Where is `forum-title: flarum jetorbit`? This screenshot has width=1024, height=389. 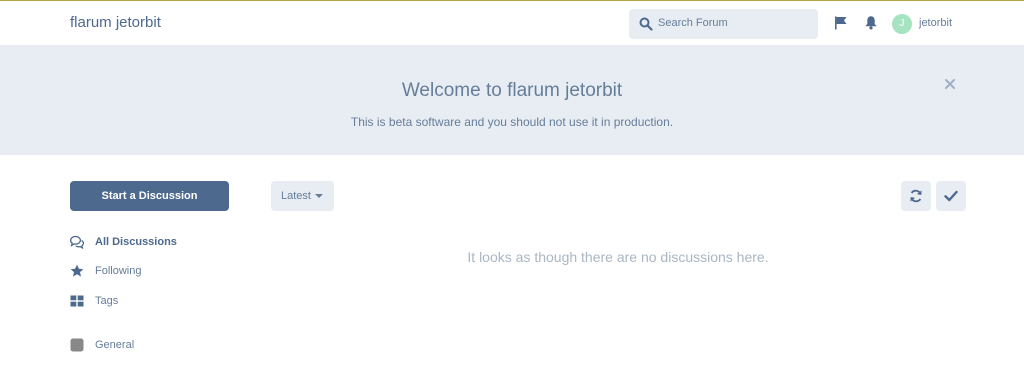
forum-title: flarum jetorbit is located at coordinates (115, 22).